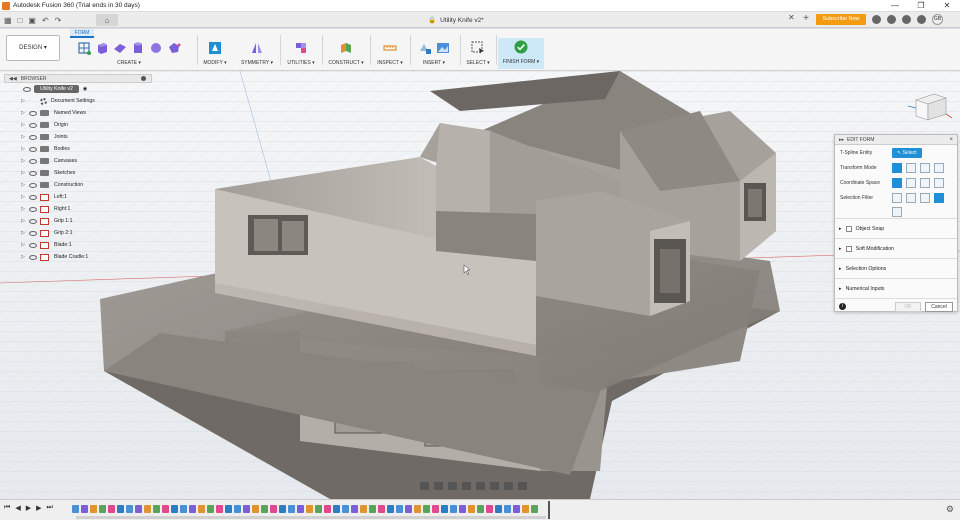 This screenshot has height=520, width=960. Describe the element at coordinates (84, 48) in the screenshot. I see `create-form-icon` at that location.